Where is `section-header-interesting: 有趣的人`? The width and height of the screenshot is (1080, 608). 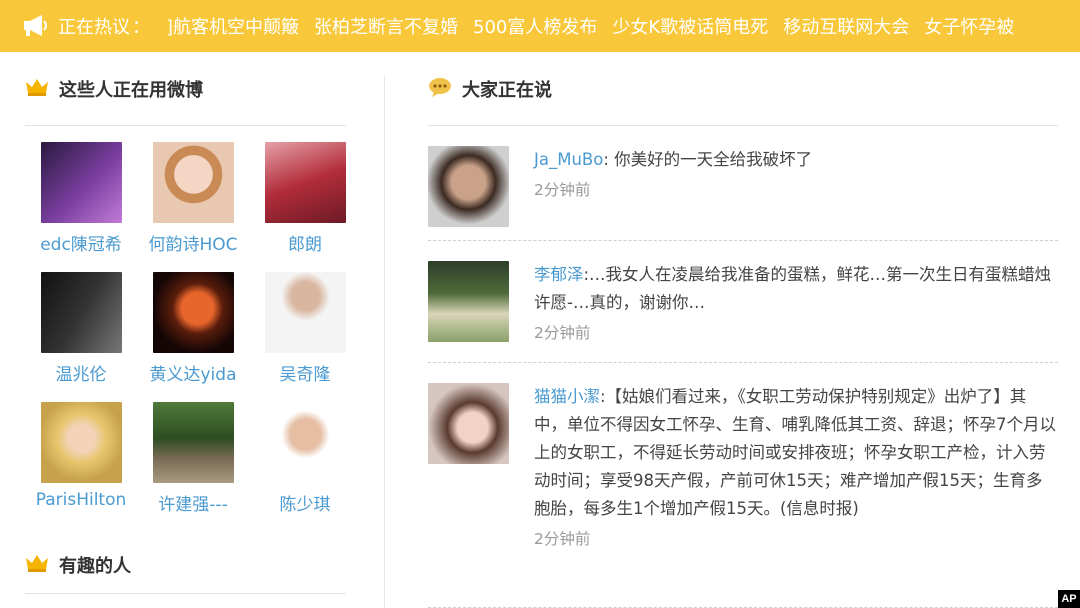
section-header-interesting: 有趣的人 is located at coordinates (185, 565).